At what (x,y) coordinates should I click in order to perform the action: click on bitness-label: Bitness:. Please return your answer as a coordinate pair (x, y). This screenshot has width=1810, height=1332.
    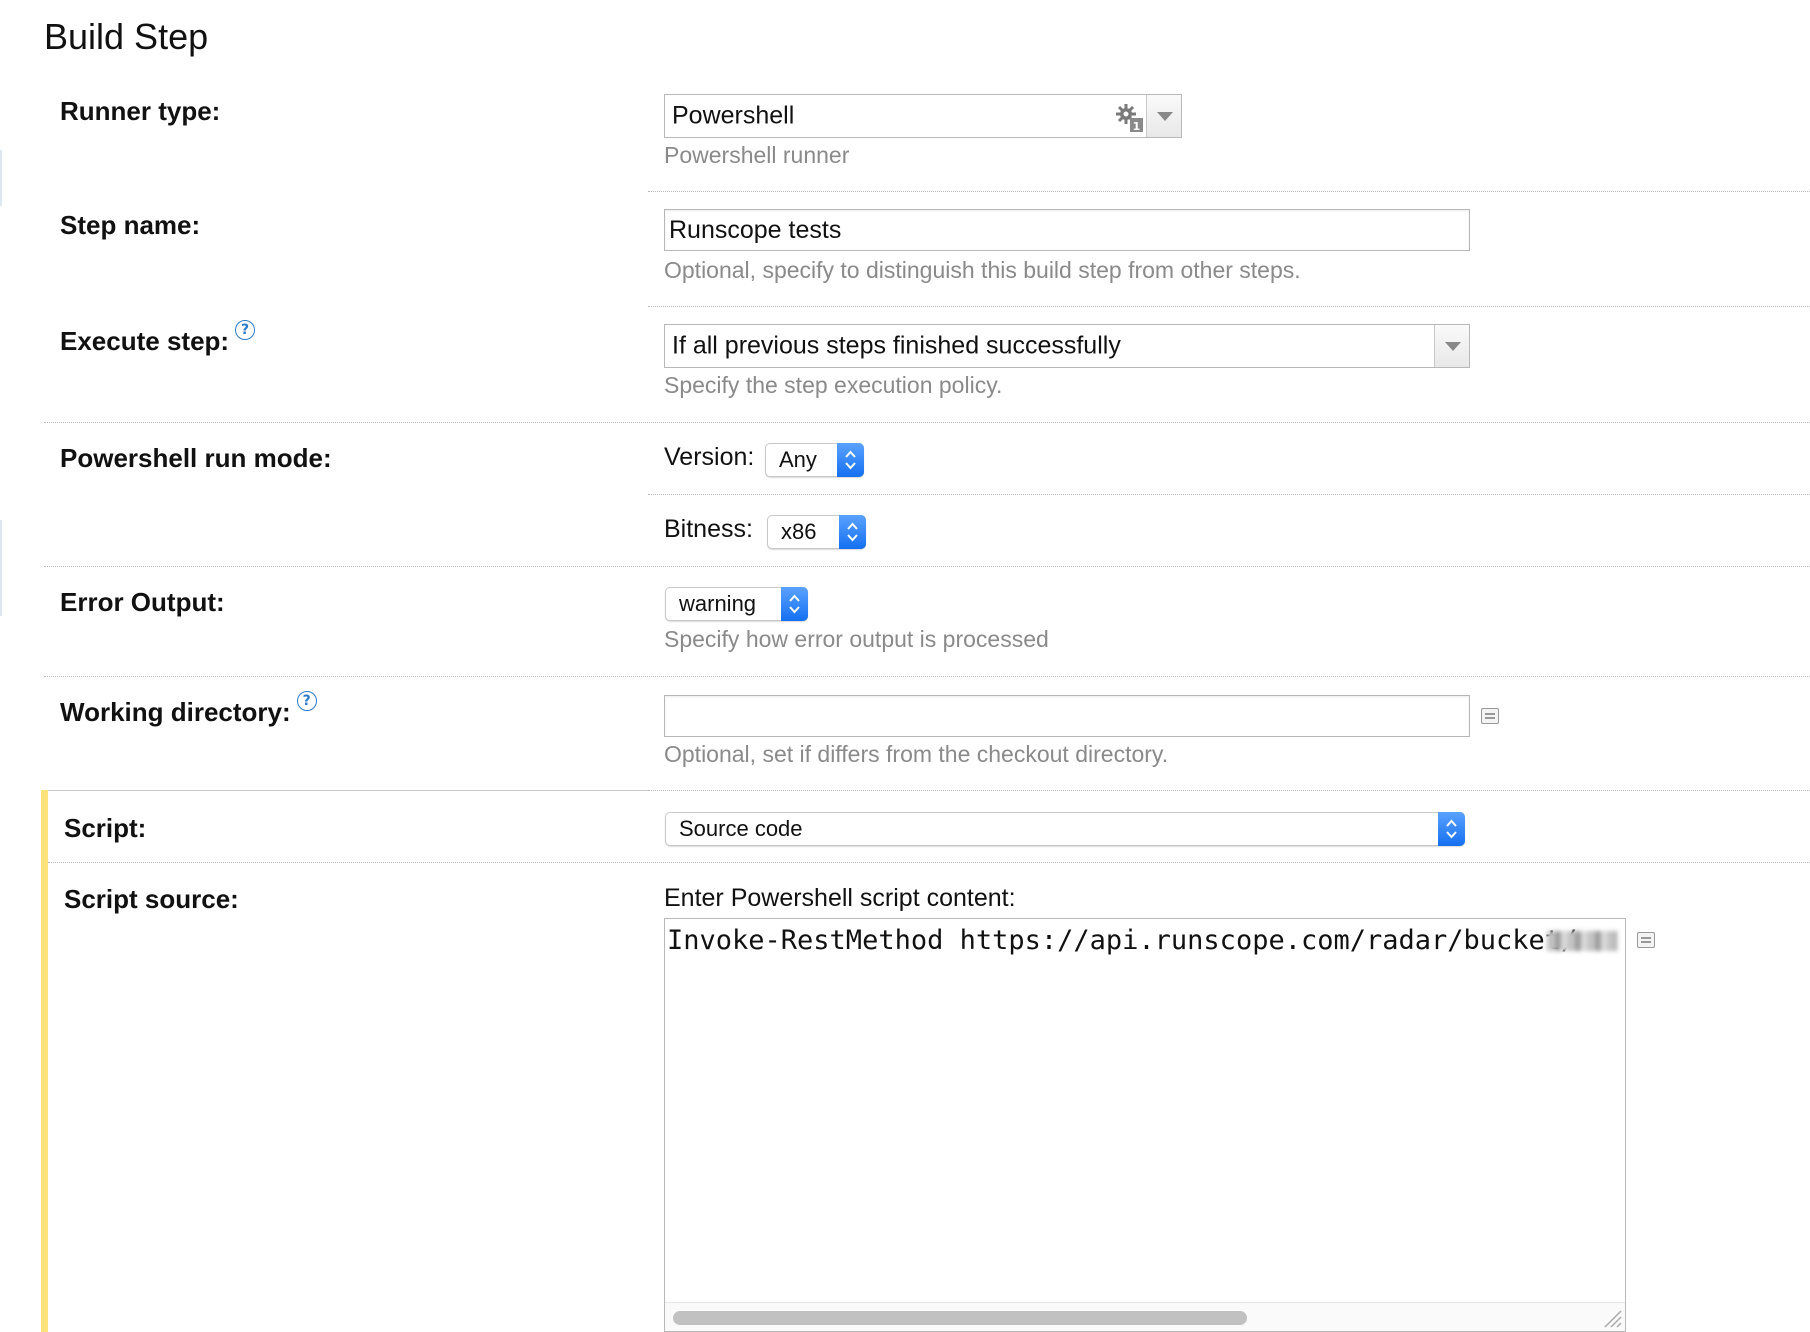
    Looking at the image, I should click on (708, 529).